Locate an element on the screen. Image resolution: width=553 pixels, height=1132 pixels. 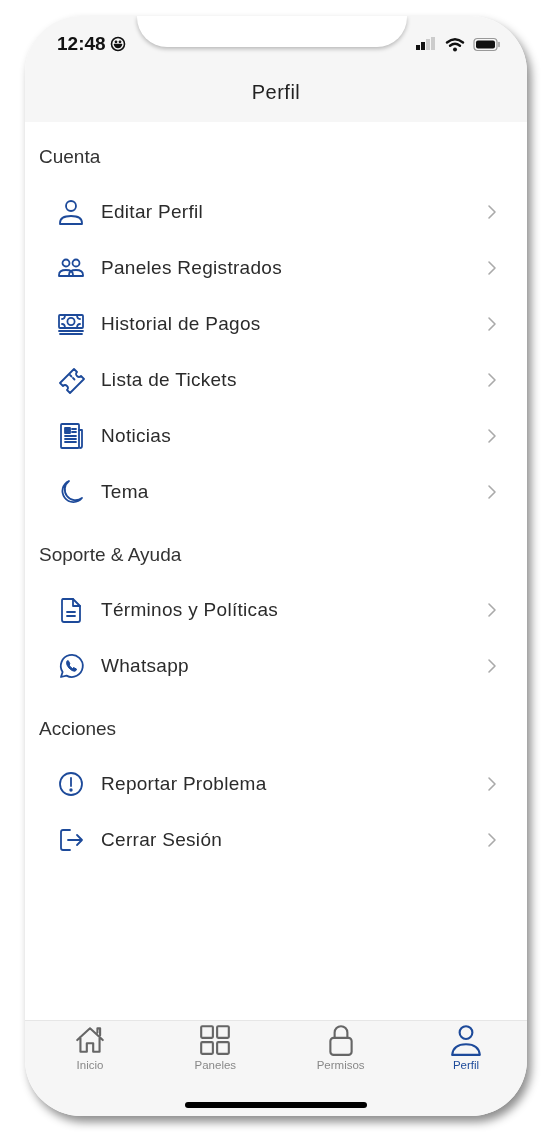
signal-icon is located at coordinates (426, 44).